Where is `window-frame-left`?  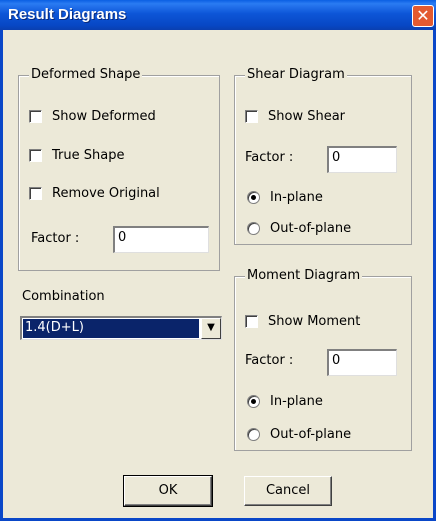
window-frame-left is located at coordinates (1, 275).